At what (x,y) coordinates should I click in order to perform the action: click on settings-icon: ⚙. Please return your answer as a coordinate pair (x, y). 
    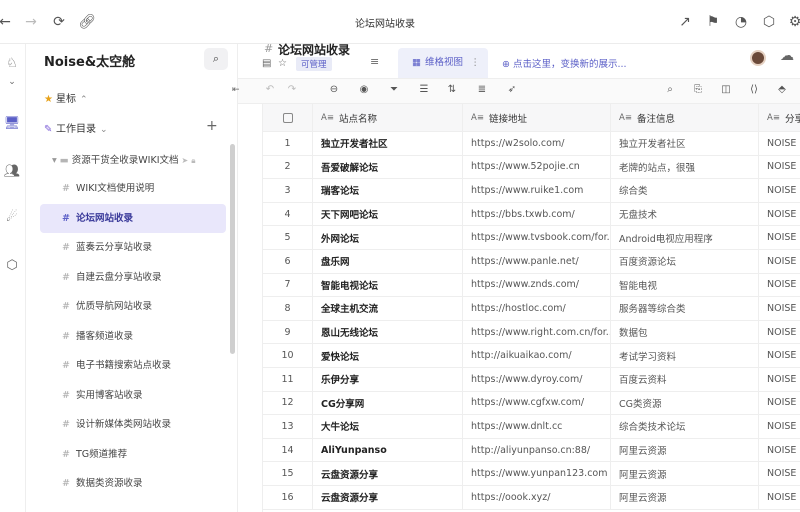
    Looking at the image, I should click on (793, 22).